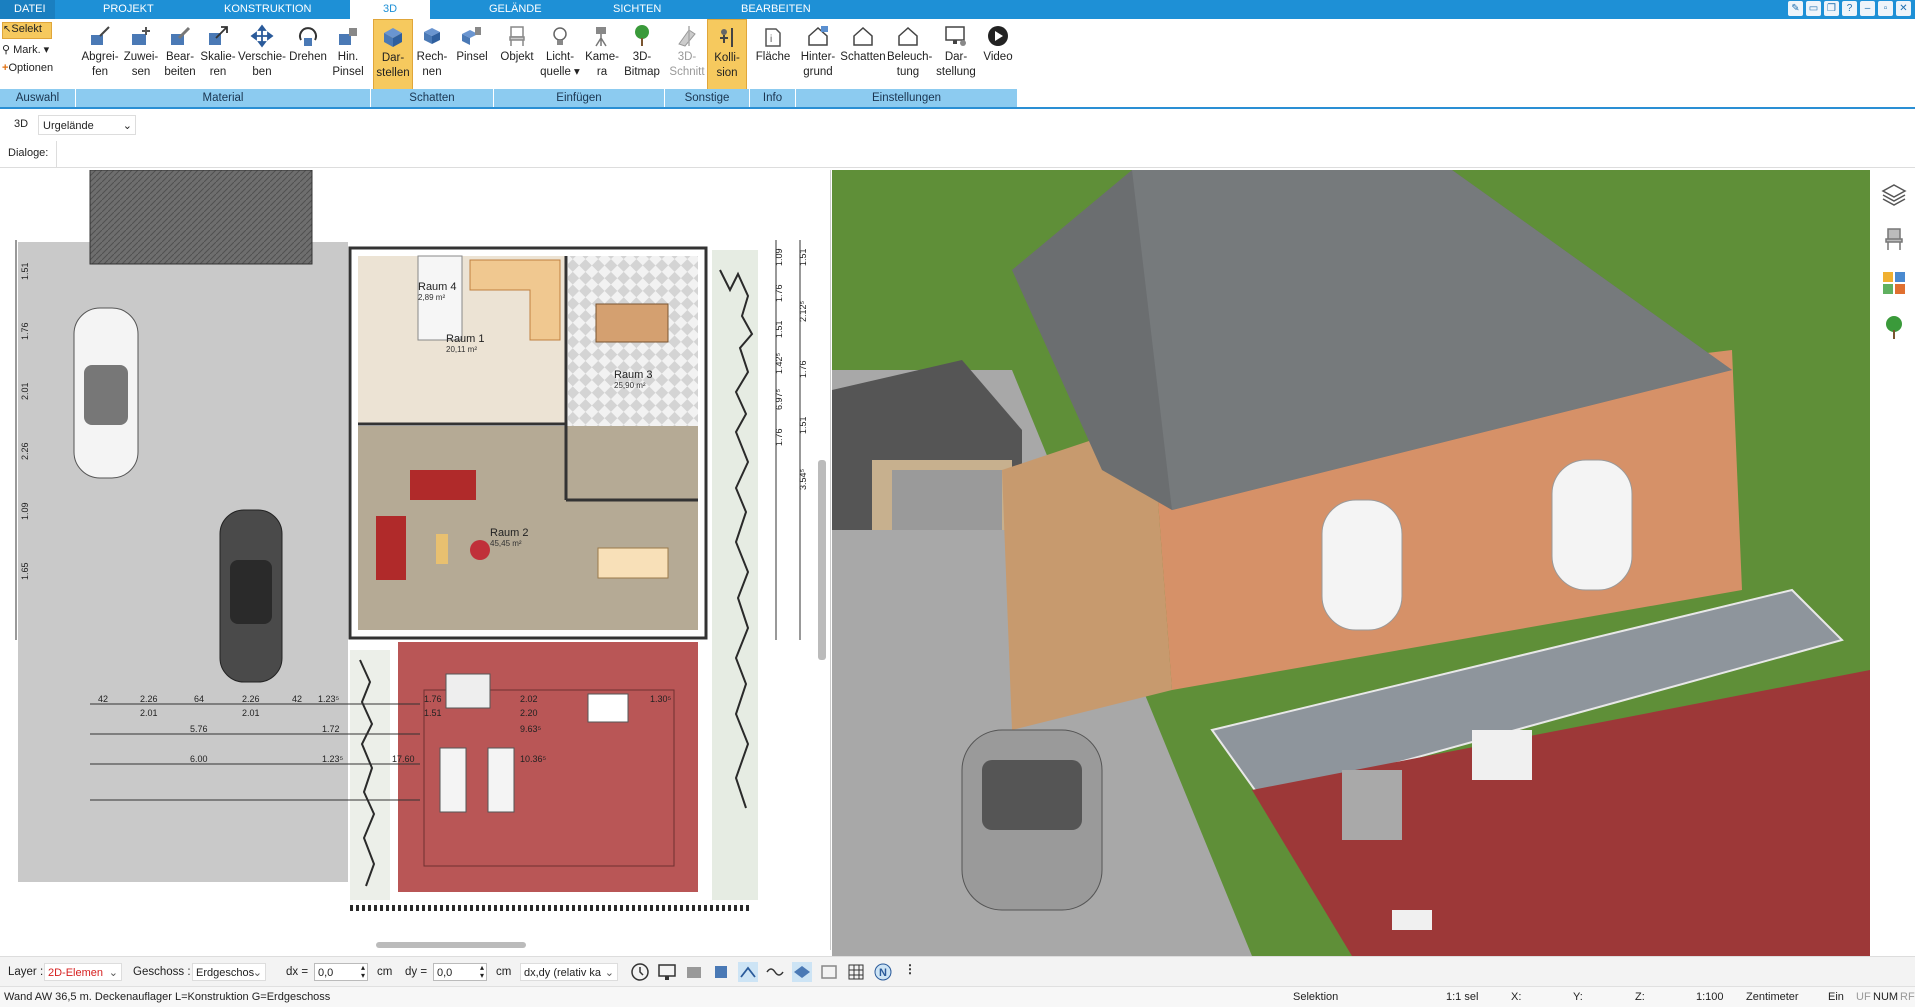  I want to click on layer-toggle-icon, so click(829, 972).